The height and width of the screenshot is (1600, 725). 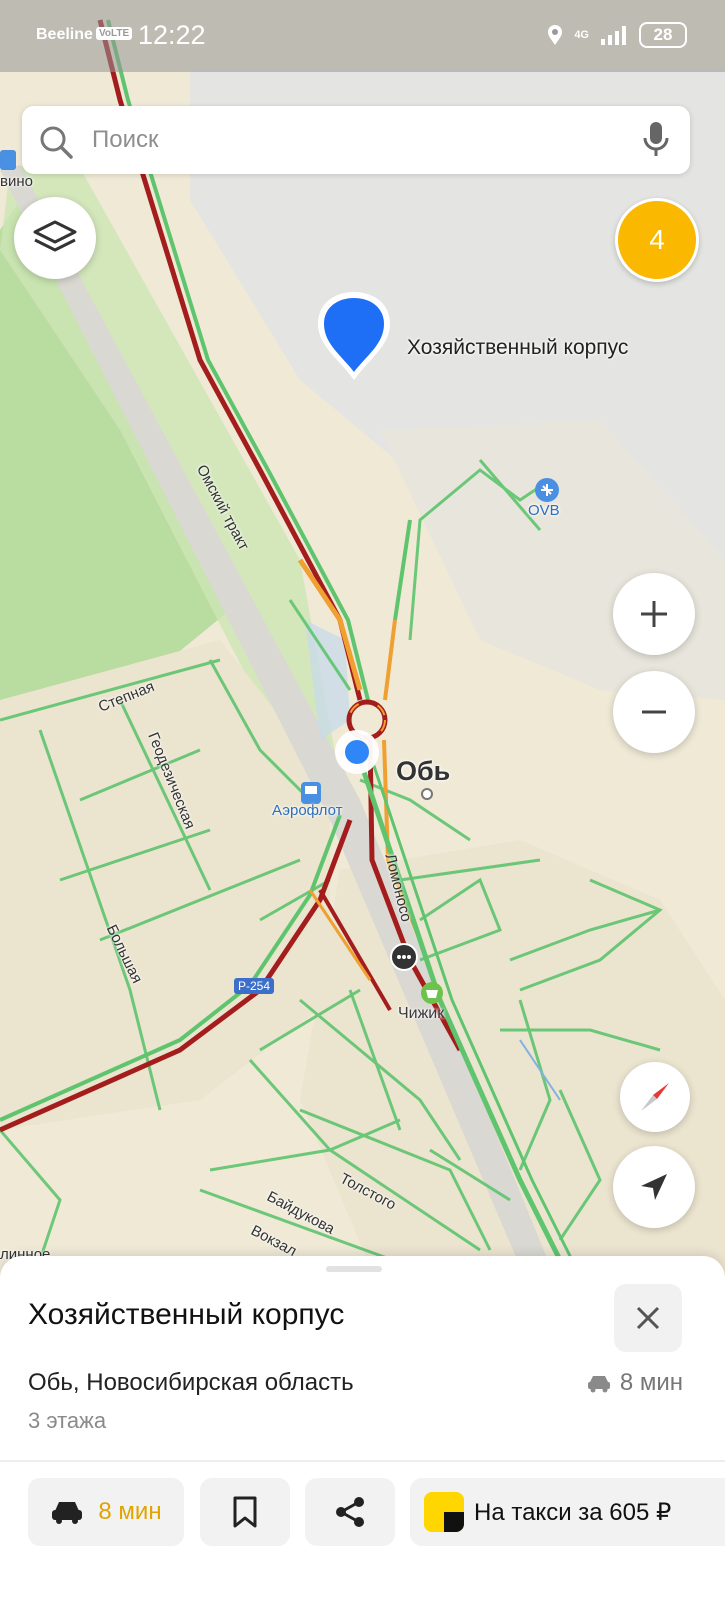 I want to click on chat-bubble-icon, so click(x=404, y=957).